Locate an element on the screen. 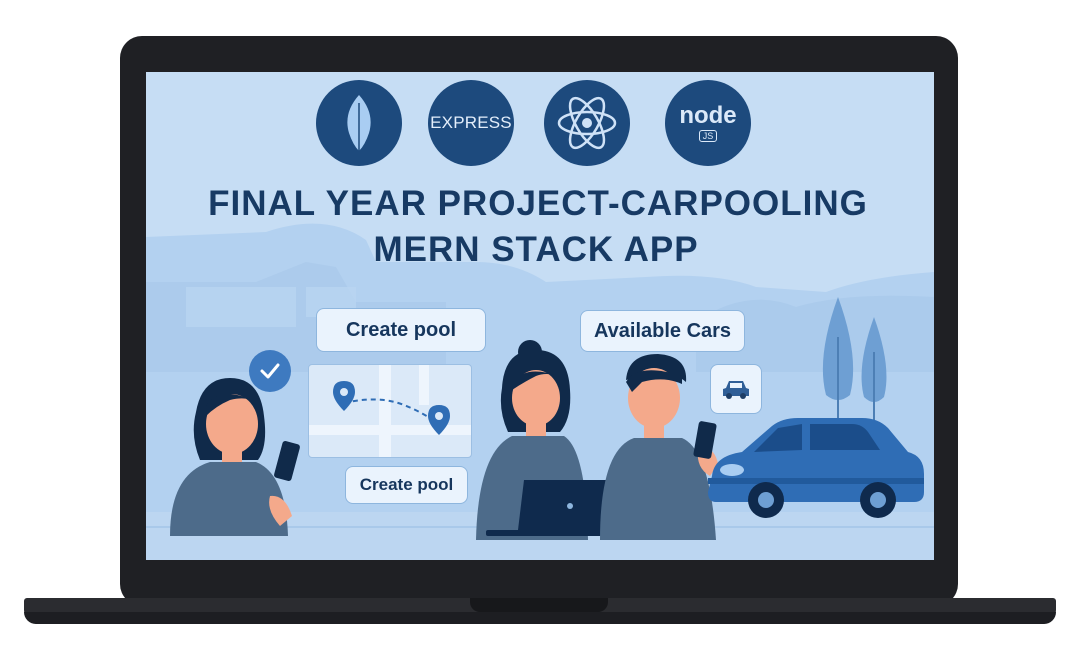 This screenshot has height=670, width=1080. car-illustration is located at coordinates (816, 468).